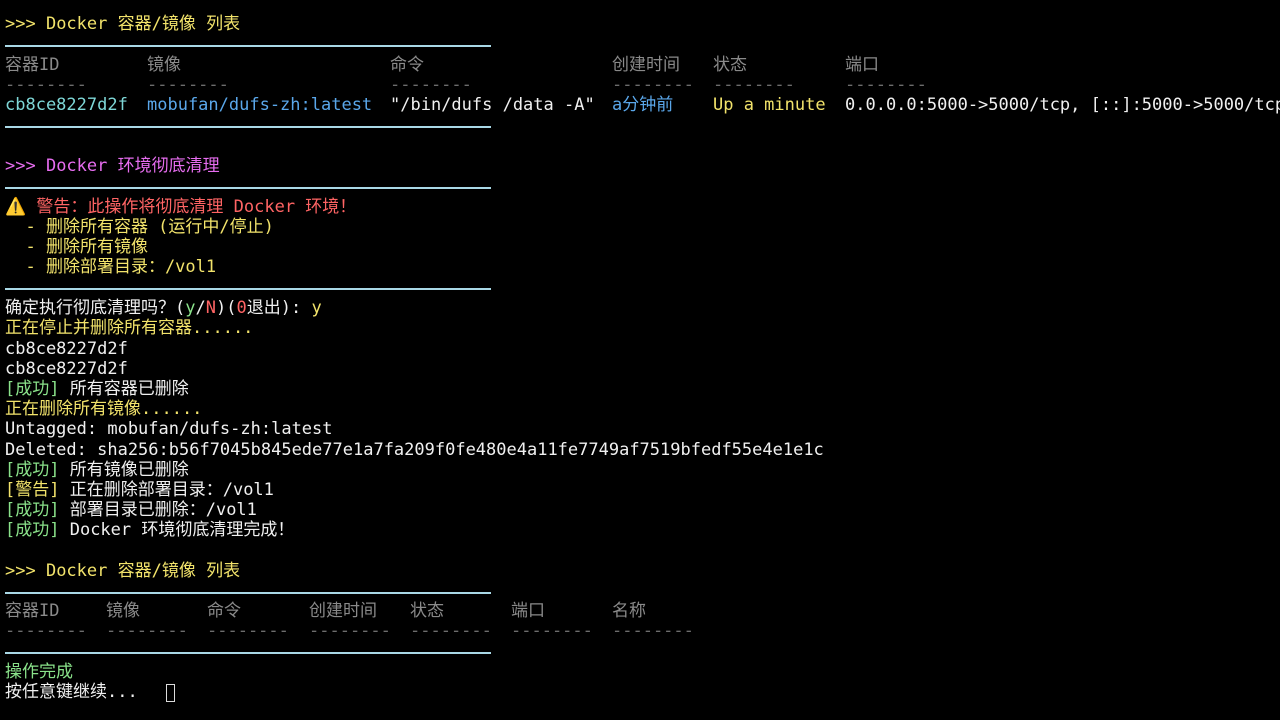  I want to click on log-text: 所有容器已删除, so click(124, 389).